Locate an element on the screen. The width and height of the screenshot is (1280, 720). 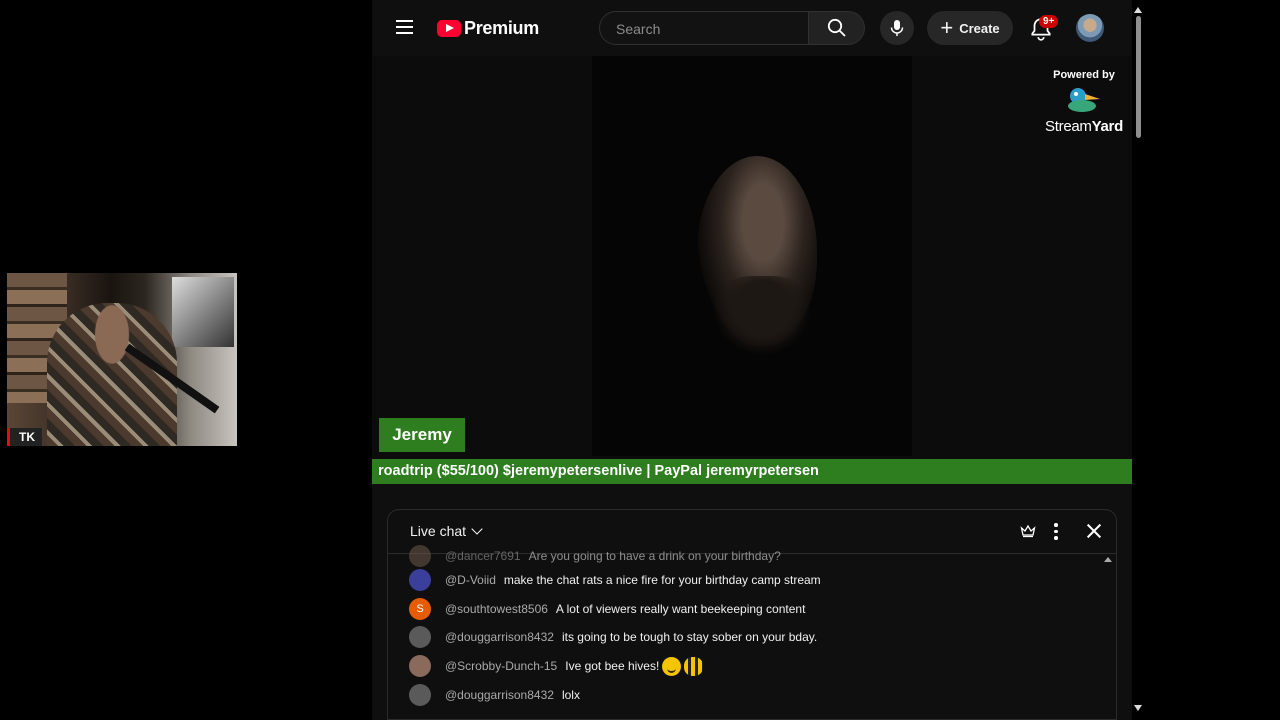
youtube-logo: Premium is located at coordinates (488, 28).